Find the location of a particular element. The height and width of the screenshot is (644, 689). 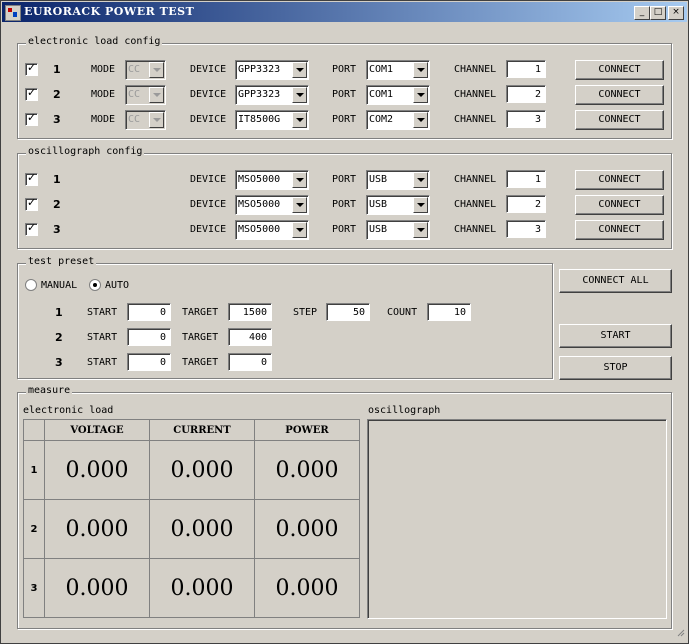

eload-2-connect-button: CONNECT is located at coordinates (619, 95).